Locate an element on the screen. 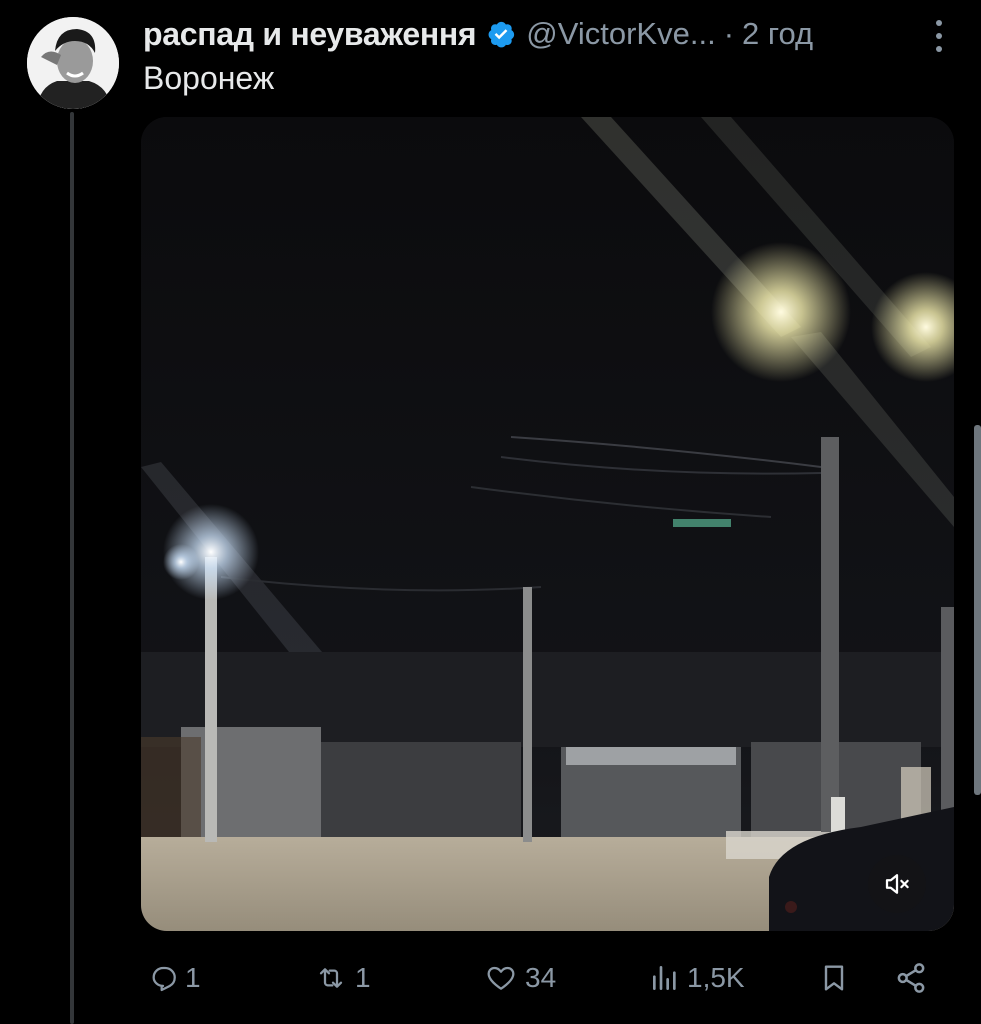 This screenshot has height=1024, width=981. share-icon is located at coordinates (911, 978).